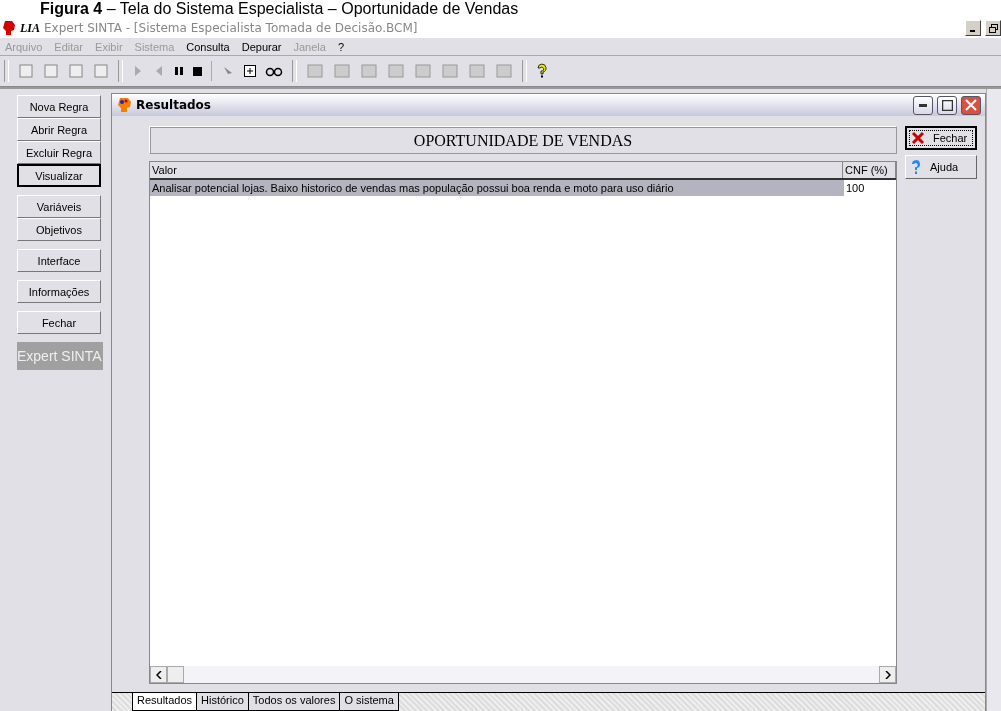  What do you see at coordinates (250, 71) in the screenshot?
I see `expand-icon` at bounding box center [250, 71].